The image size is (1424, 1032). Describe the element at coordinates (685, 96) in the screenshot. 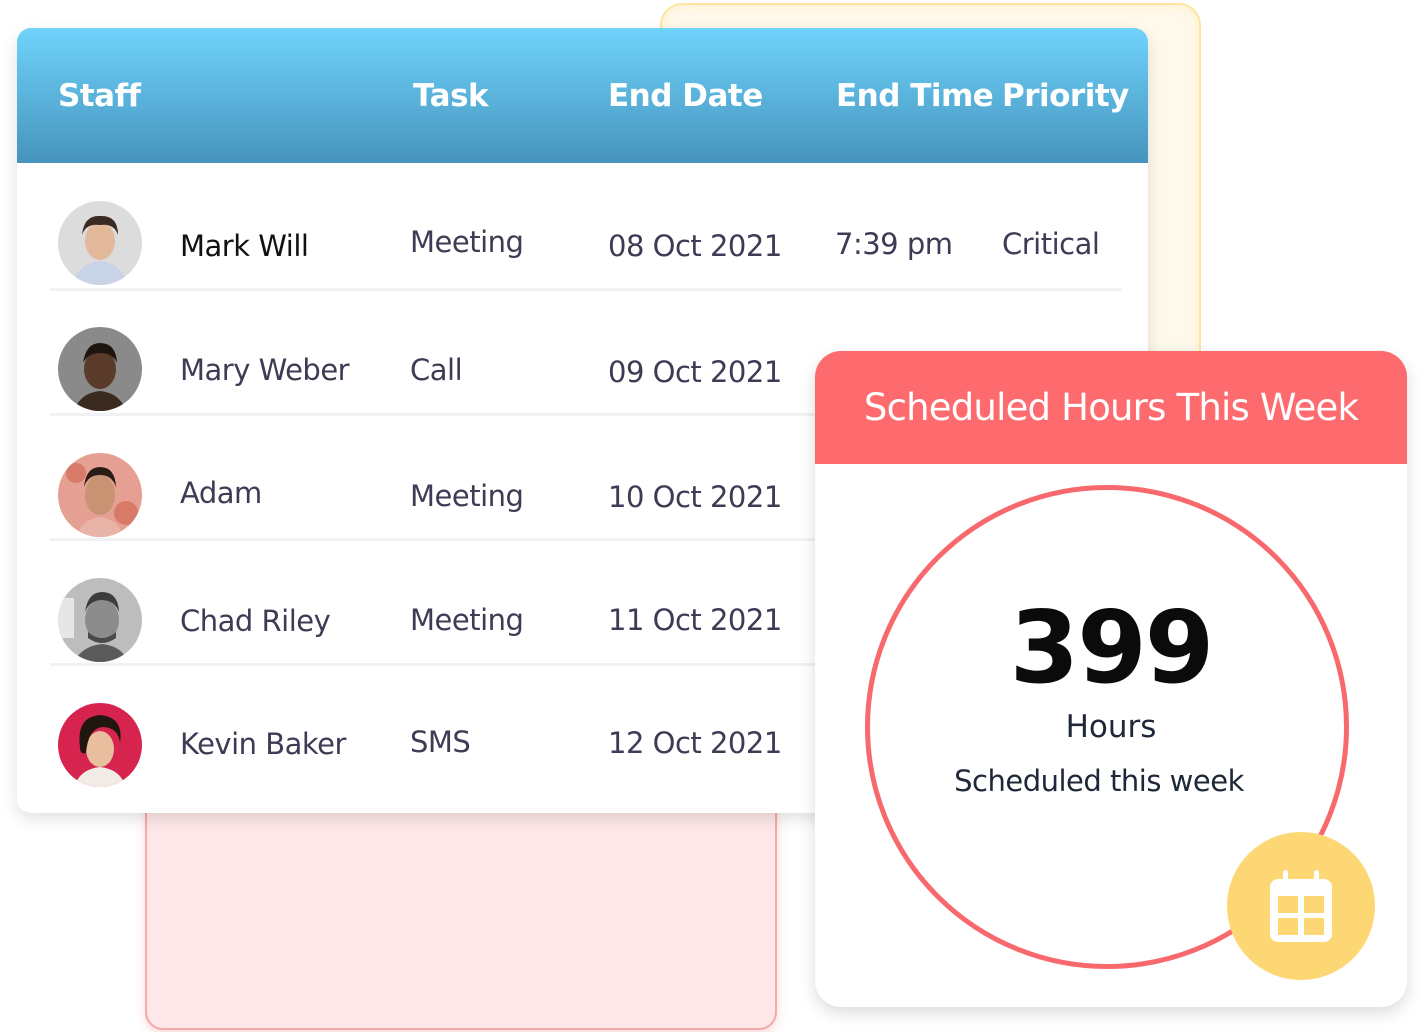

I see `column-header-end-date: End Date` at that location.